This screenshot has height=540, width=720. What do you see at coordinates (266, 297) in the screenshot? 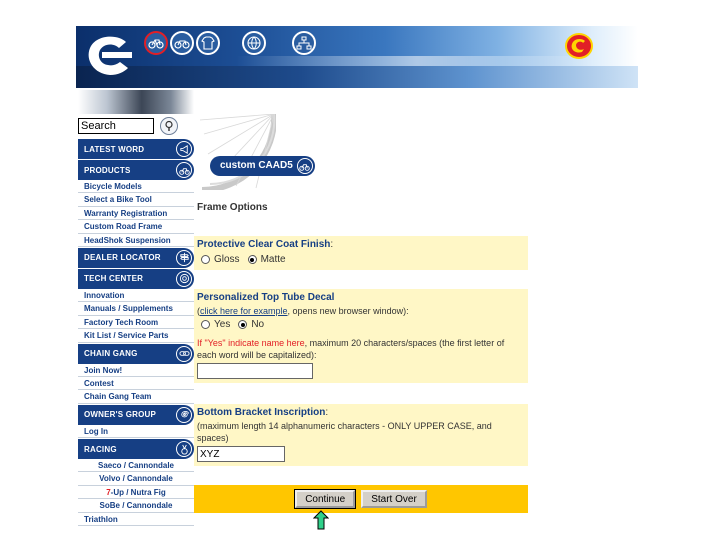
I see `decal-title: Personalized Top Tube Decal` at bounding box center [266, 297].